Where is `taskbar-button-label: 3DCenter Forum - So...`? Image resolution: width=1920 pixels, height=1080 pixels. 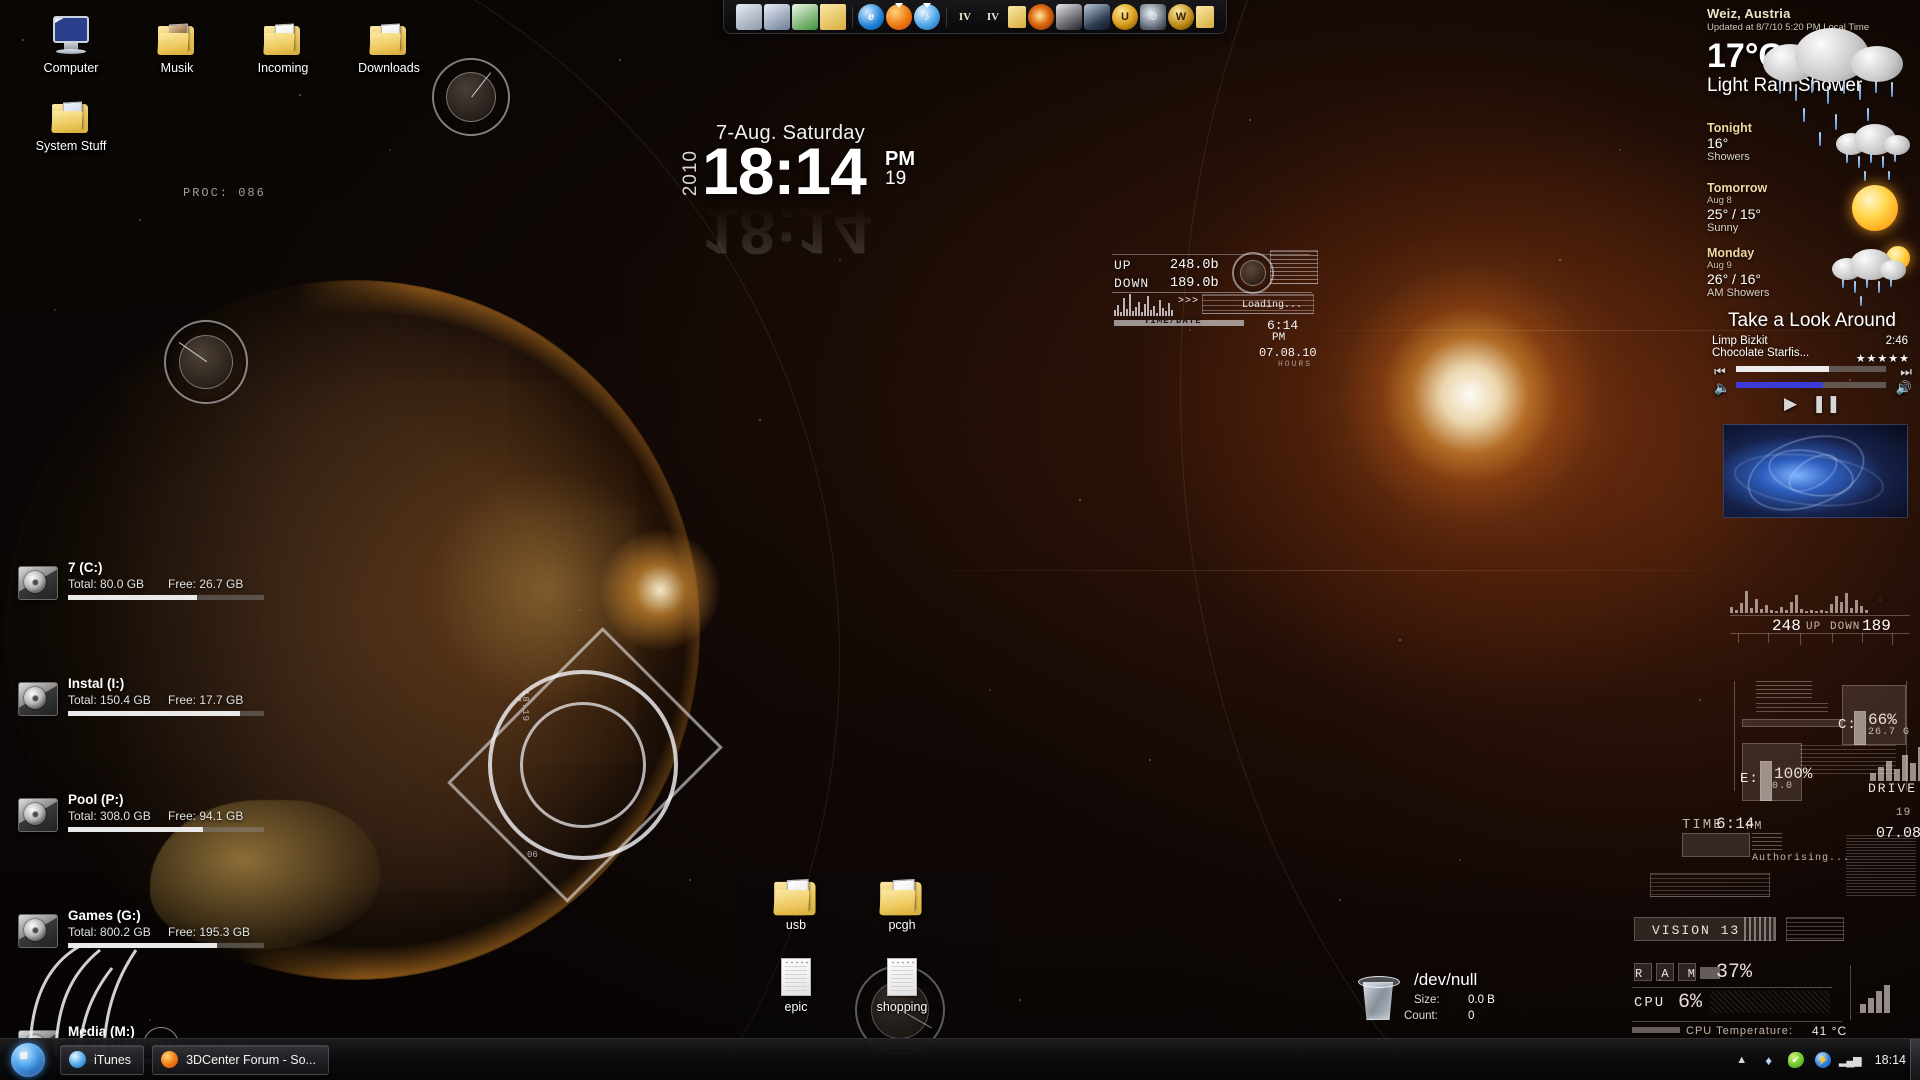 taskbar-button-label: 3DCenter Forum - So... is located at coordinates (251, 1059).